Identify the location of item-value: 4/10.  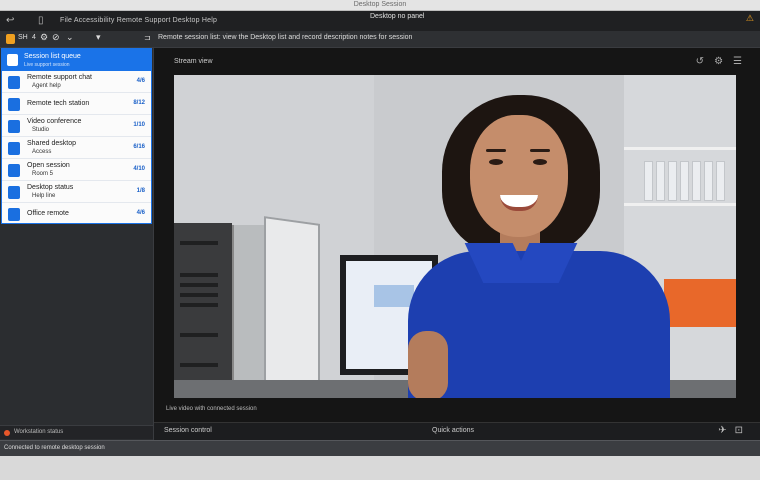
(139, 169).